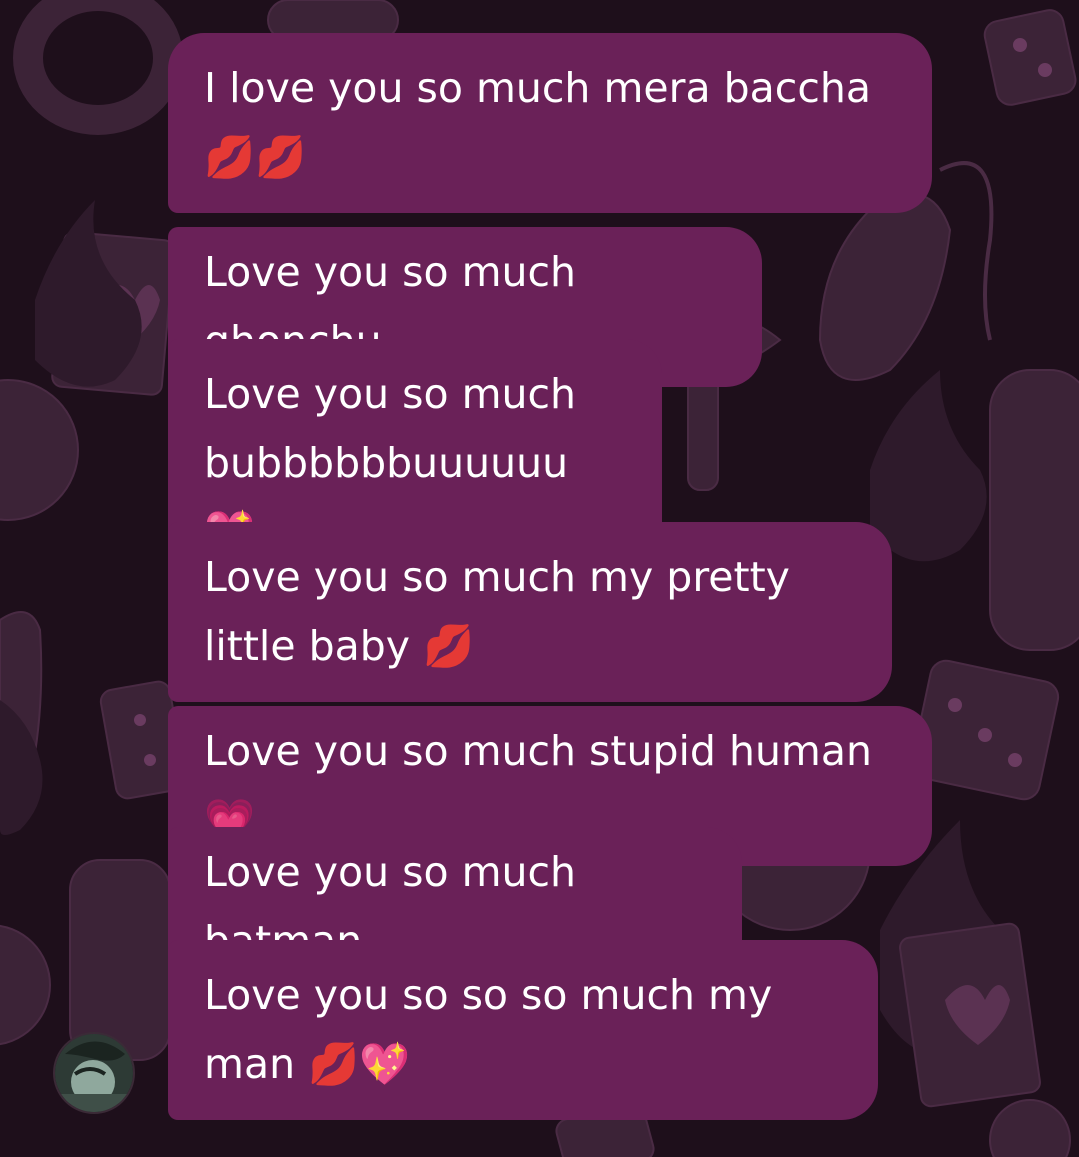 This screenshot has width=1079, height=1157. What do you see at coordinates (530, 612) in the screenshot?
I see `message-bubble: Love you so much my pretty little baby 💋` at bounding box center [530, 612].